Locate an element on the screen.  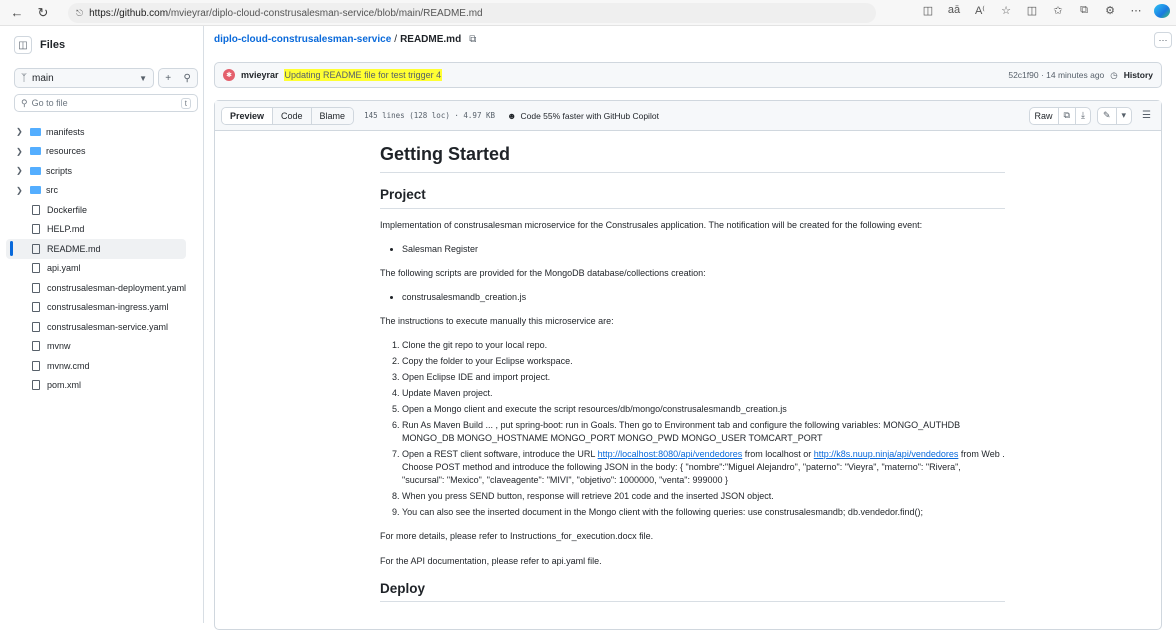
commit-meta: 52c1f90 · 14 minutes ago is located at coordinates (1056, 75).